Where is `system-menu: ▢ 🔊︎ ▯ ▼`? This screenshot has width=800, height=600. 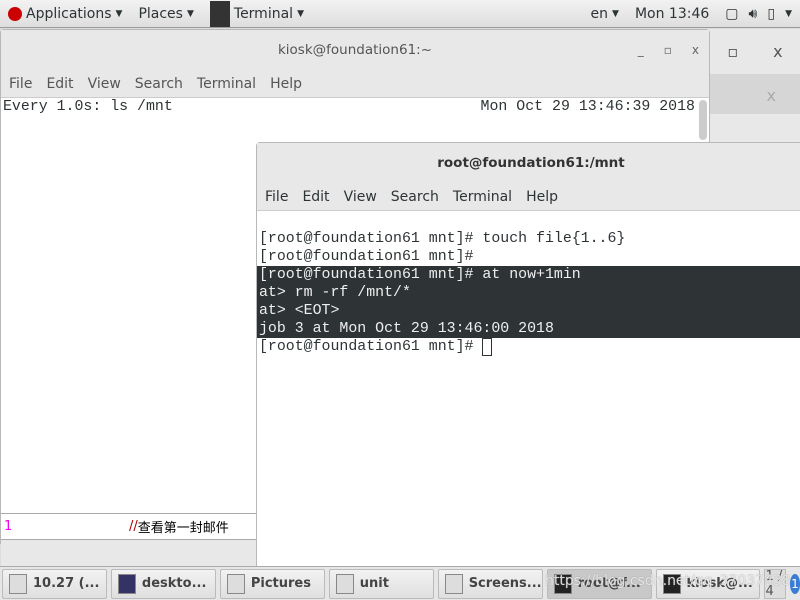
system-menu: ▢ 🔊︎ ▯ ▼ is located at coordinates (758, 14).